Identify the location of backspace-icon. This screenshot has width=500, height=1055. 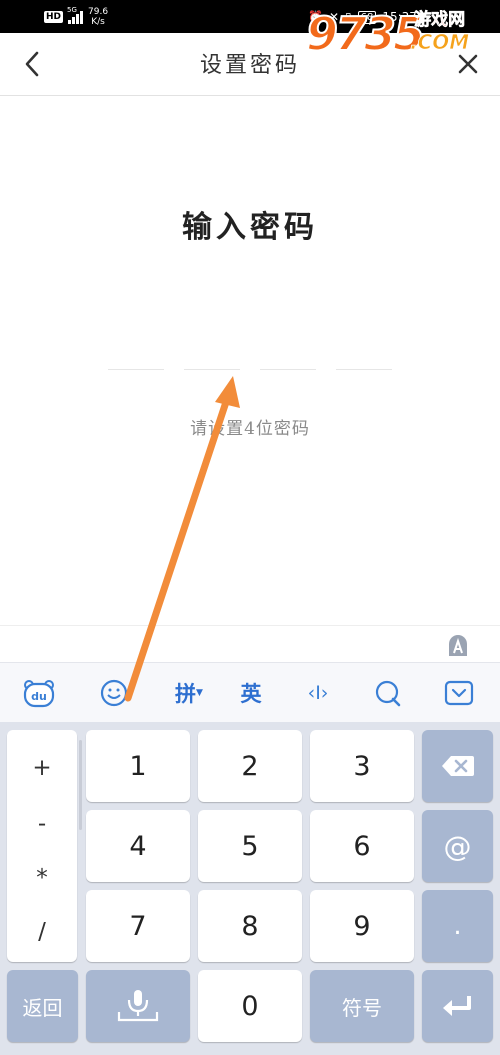
(457, 766).